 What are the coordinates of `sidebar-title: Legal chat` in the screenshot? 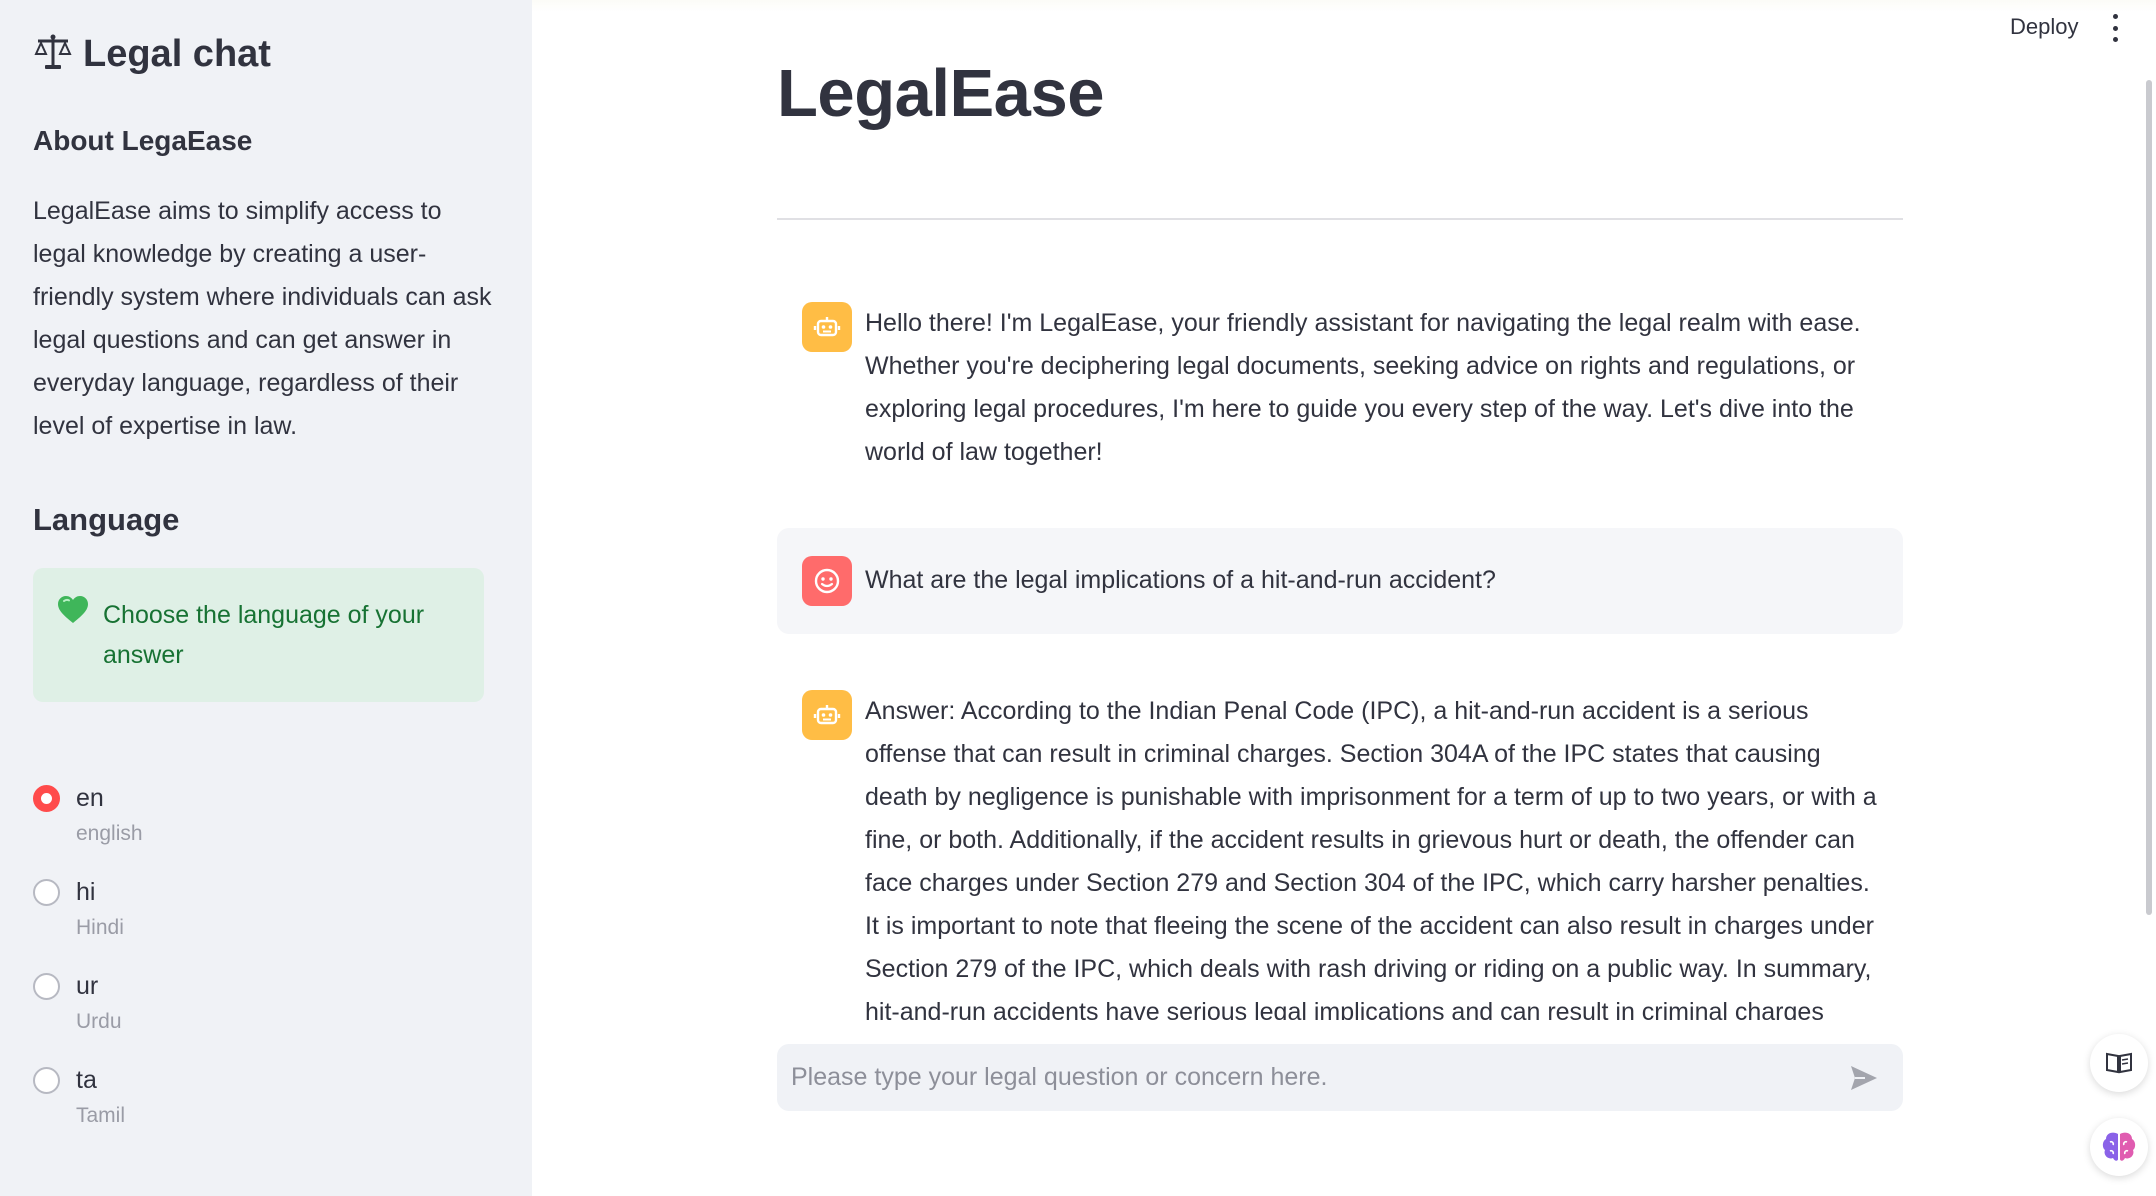 It's located at (177, 54).